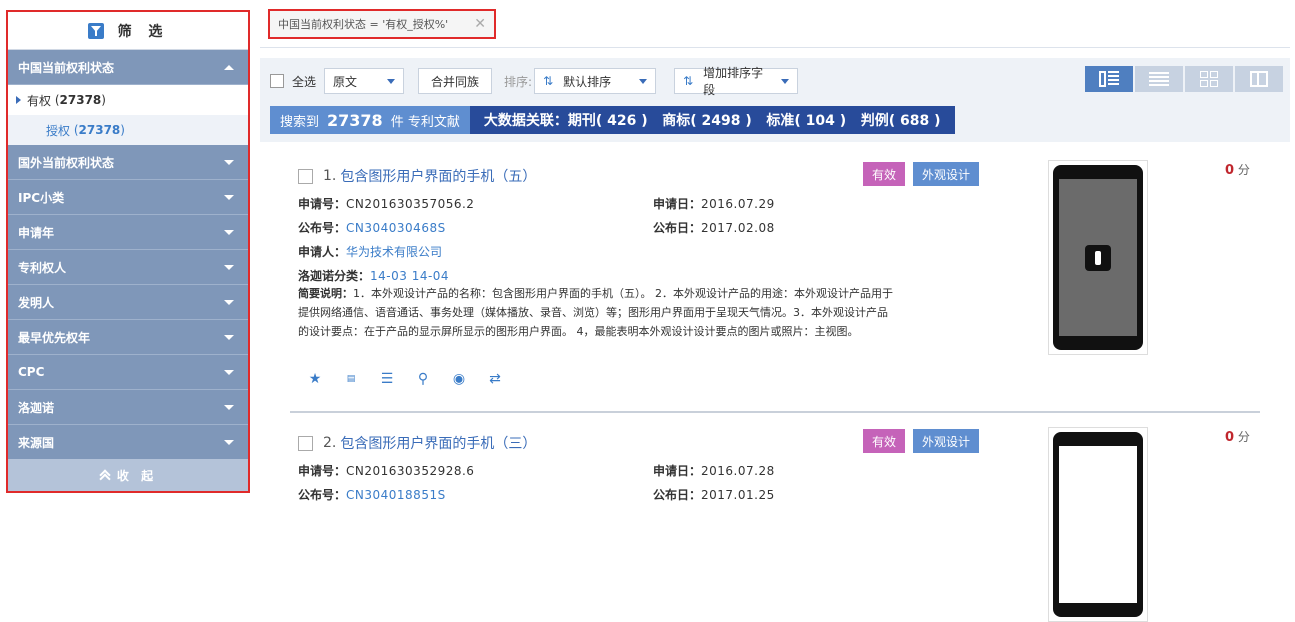  What do you see at coordinates (304, 81) in the screenshot?
I see `select-all-label: 全选` at bounding box center [304, 81].